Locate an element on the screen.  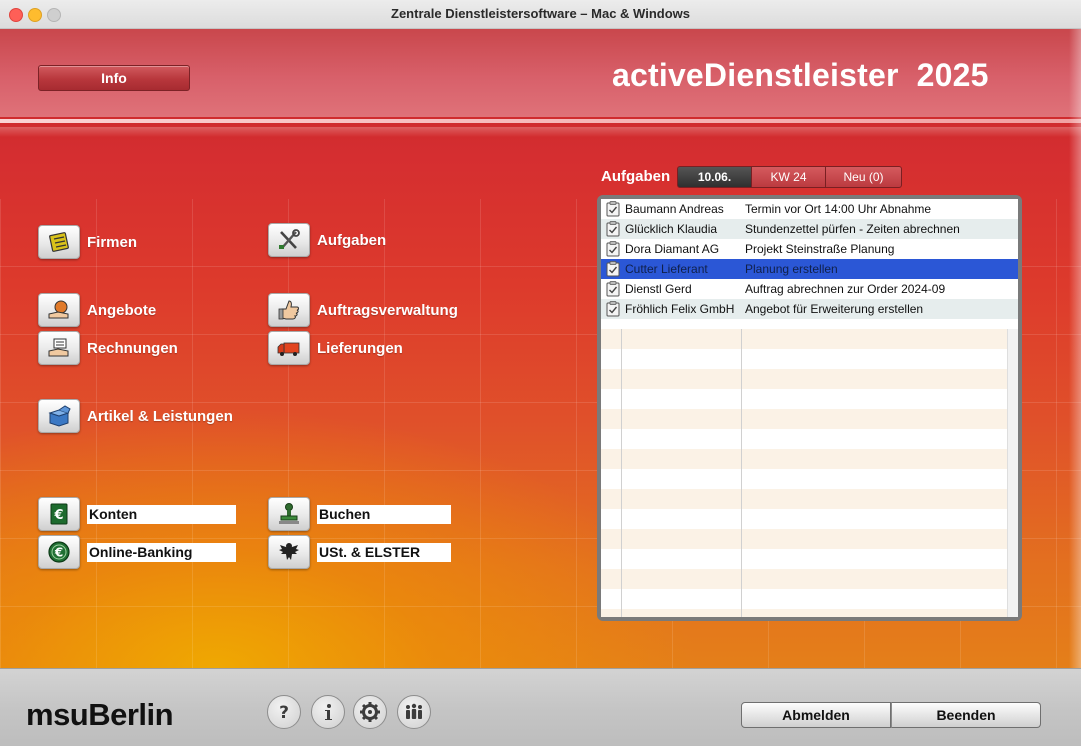
task-description: Projekt Steinstraße Planung is located at coordinates (820, 249).